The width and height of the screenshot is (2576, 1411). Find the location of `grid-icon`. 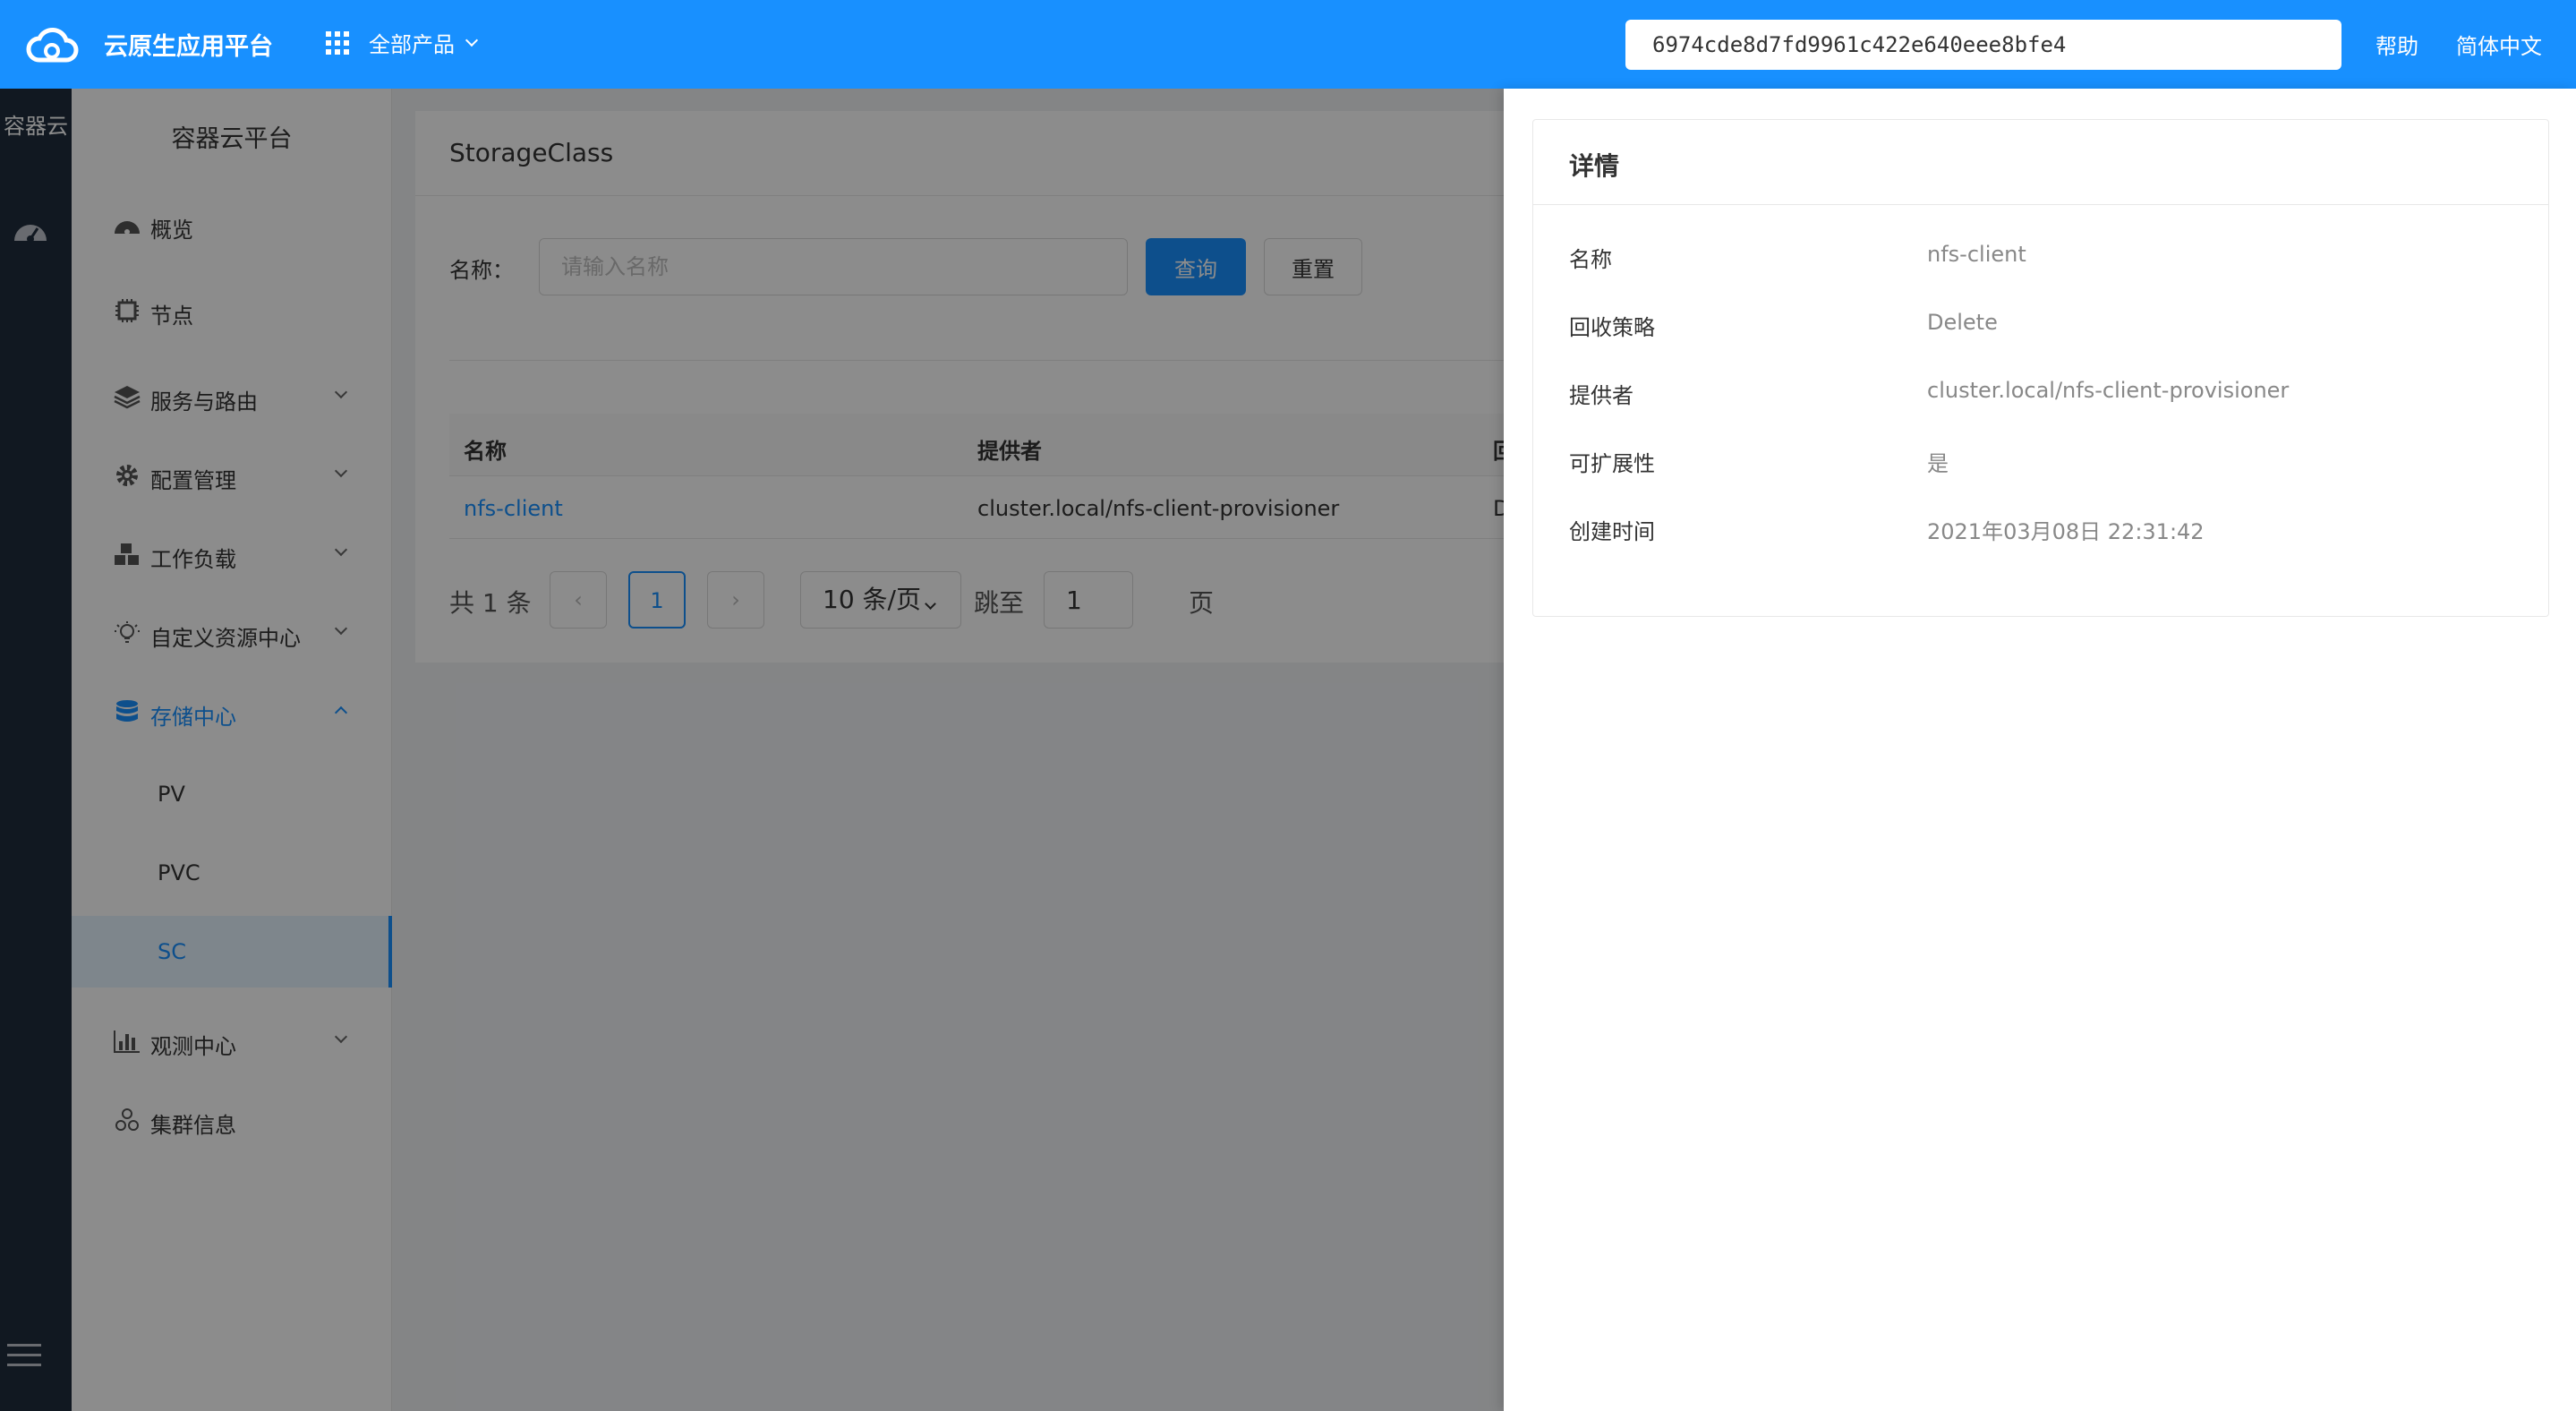

grid-icon is located at coordinates (337, 42).